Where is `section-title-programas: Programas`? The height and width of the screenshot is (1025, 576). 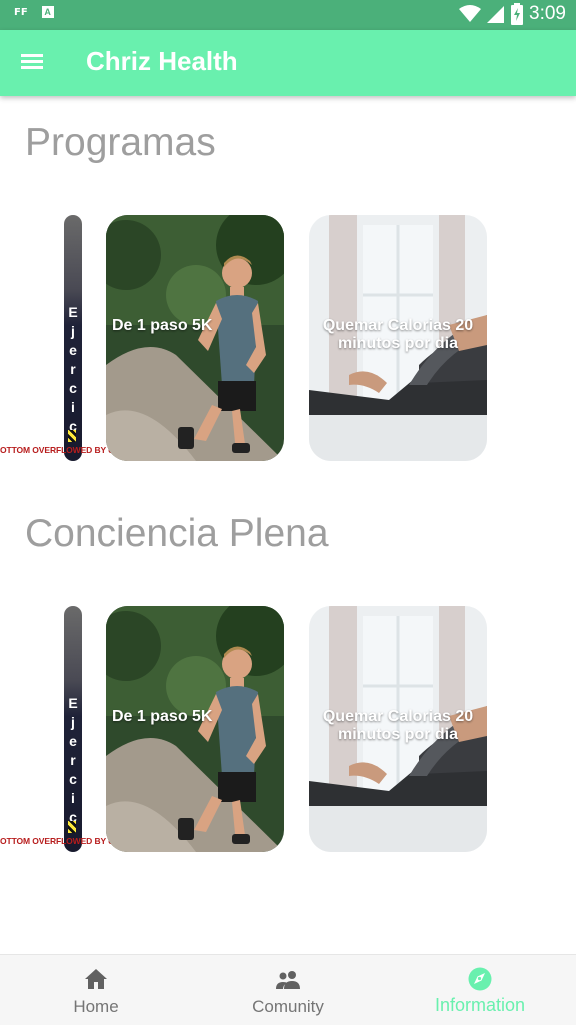
section-title-programas: Programas is located at coordinates (120, 142).